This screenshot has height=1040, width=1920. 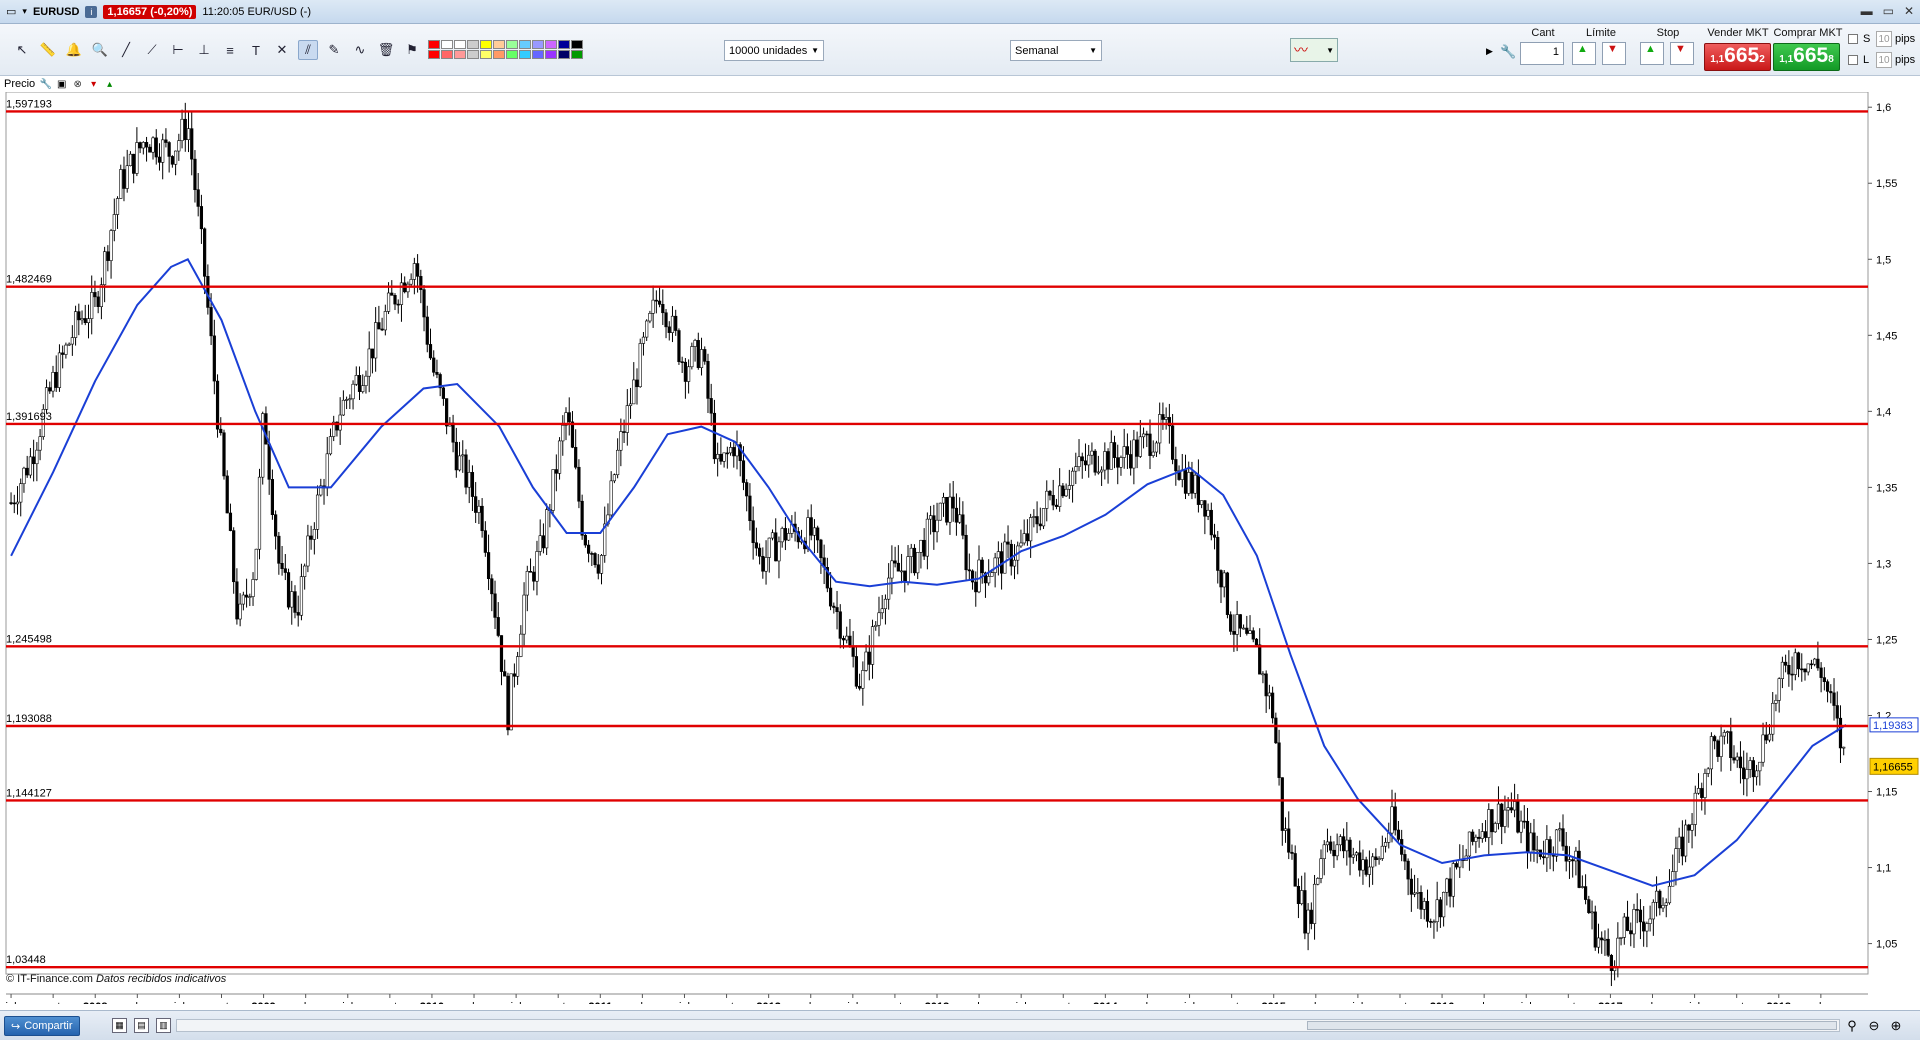 I want to click on ruler-icon: 📏, so click(x=48, y=50).